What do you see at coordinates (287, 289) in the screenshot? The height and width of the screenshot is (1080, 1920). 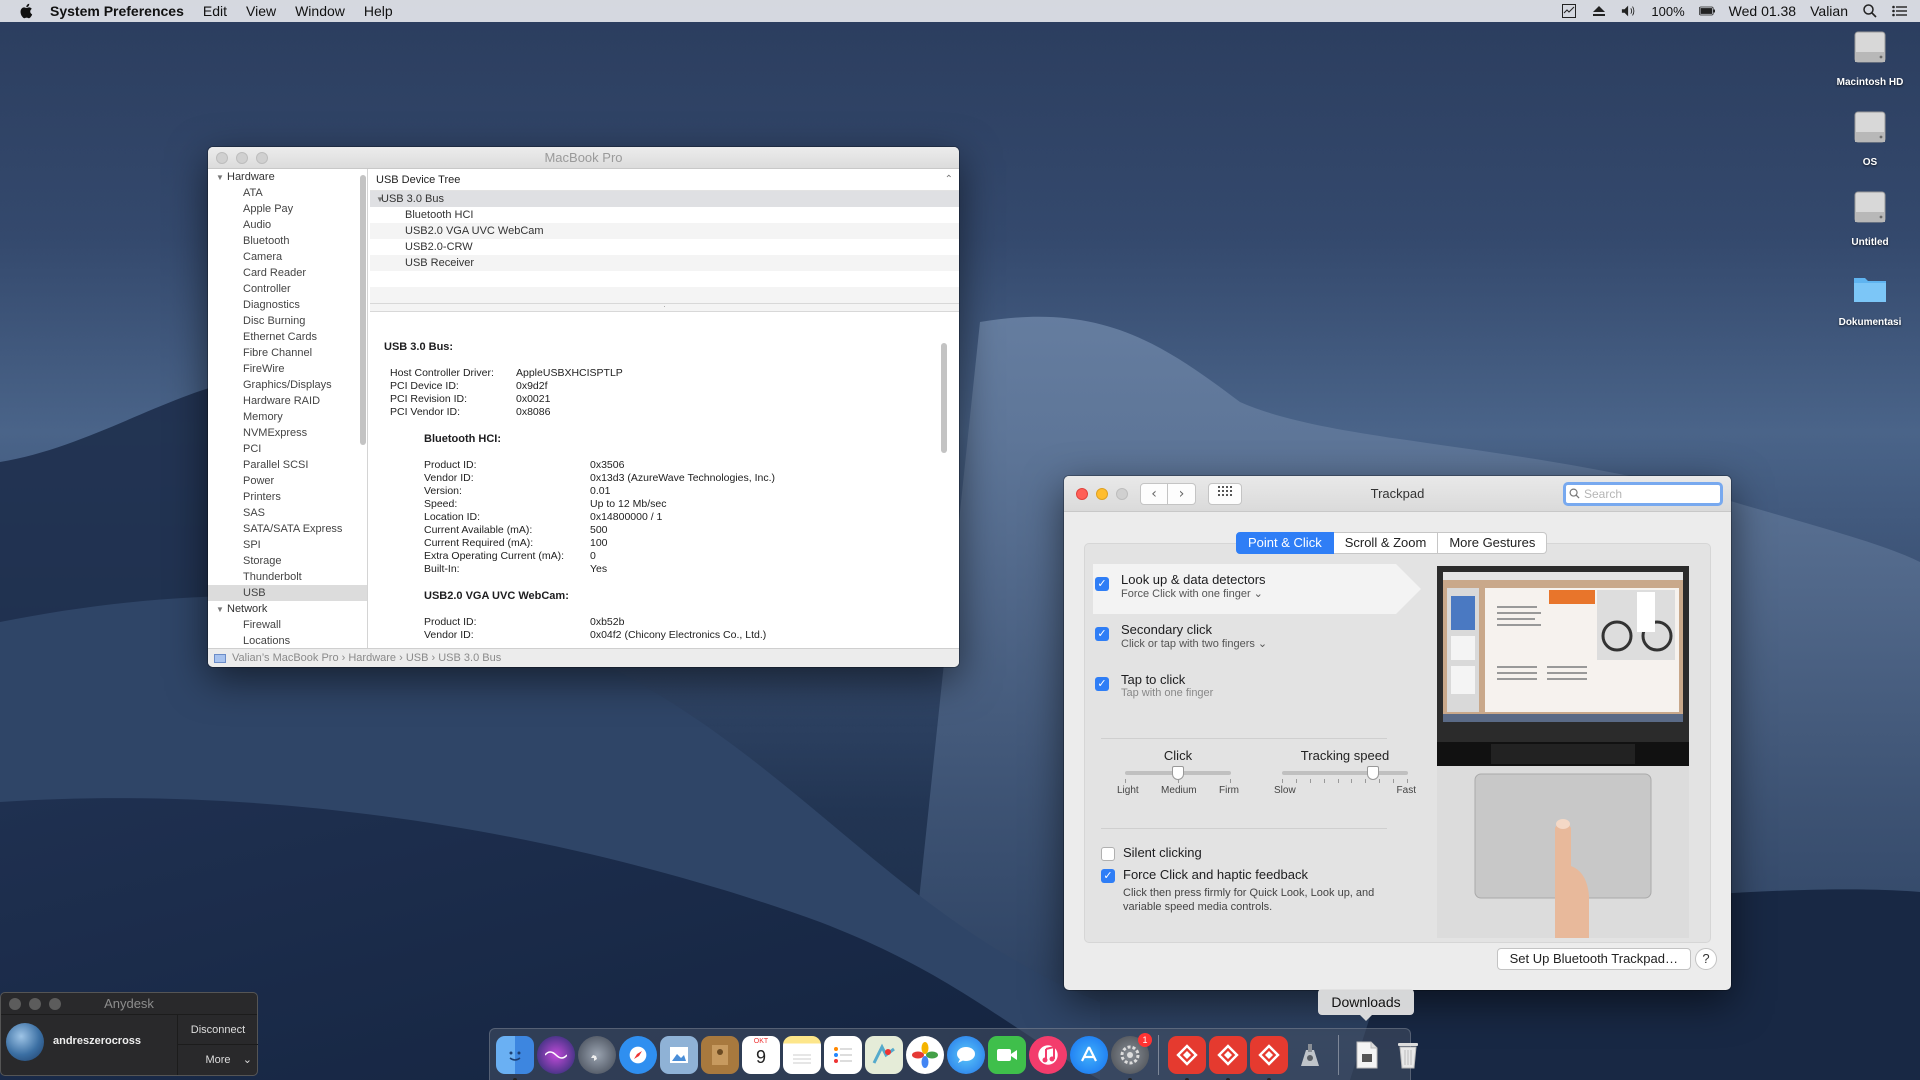 I see `sidebar-item-controller: Controller` at bounding box center [287, 289].